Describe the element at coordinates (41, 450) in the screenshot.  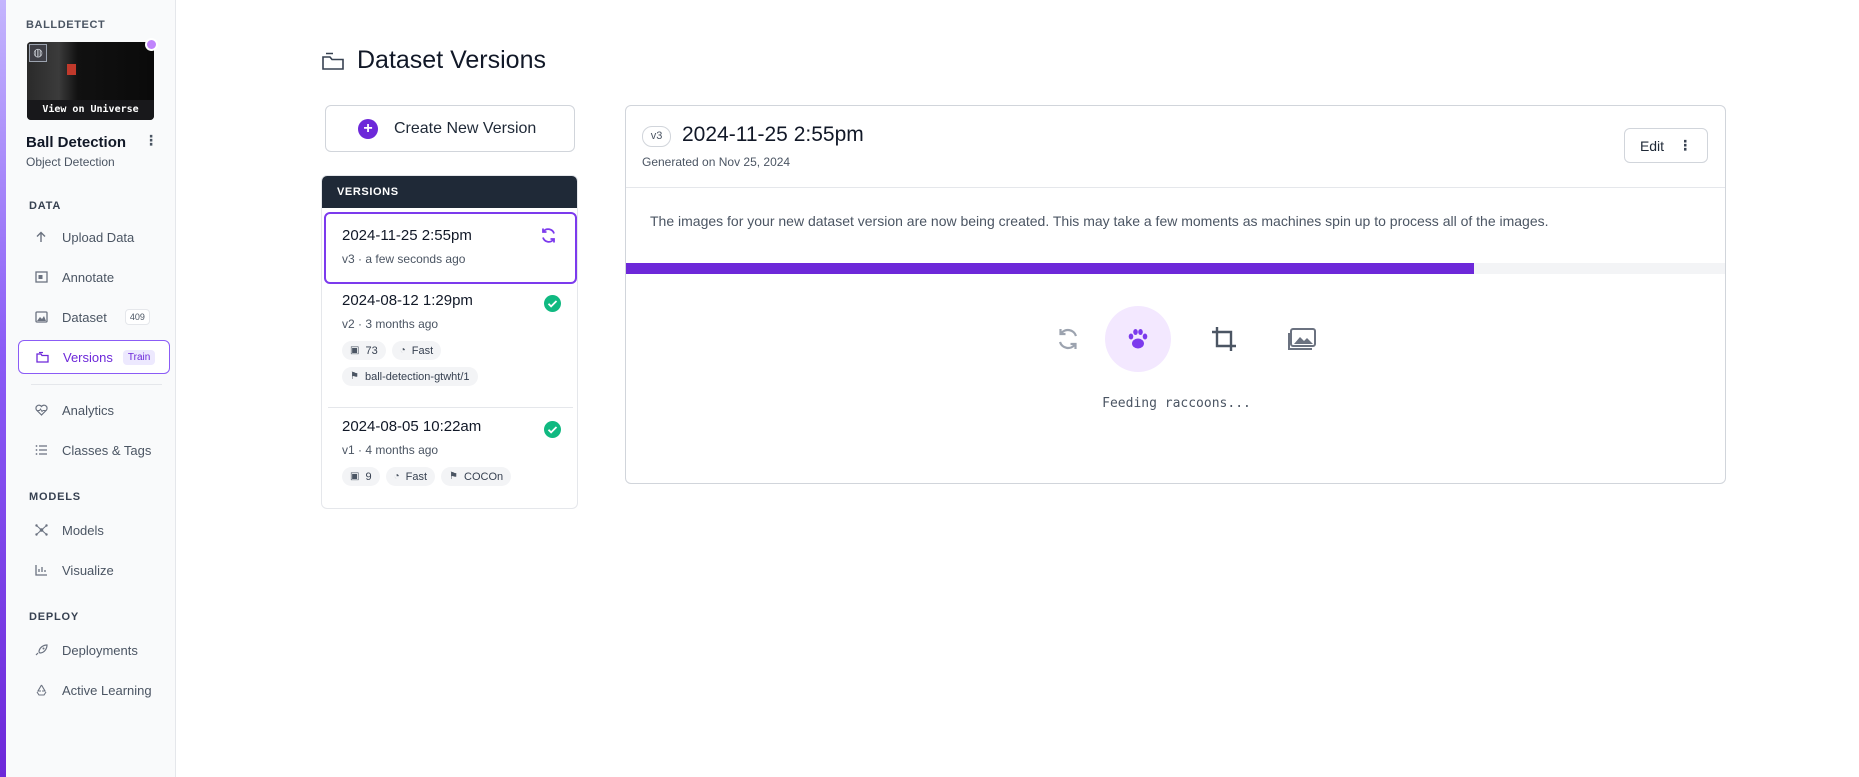
I see `list-icon` at that location.